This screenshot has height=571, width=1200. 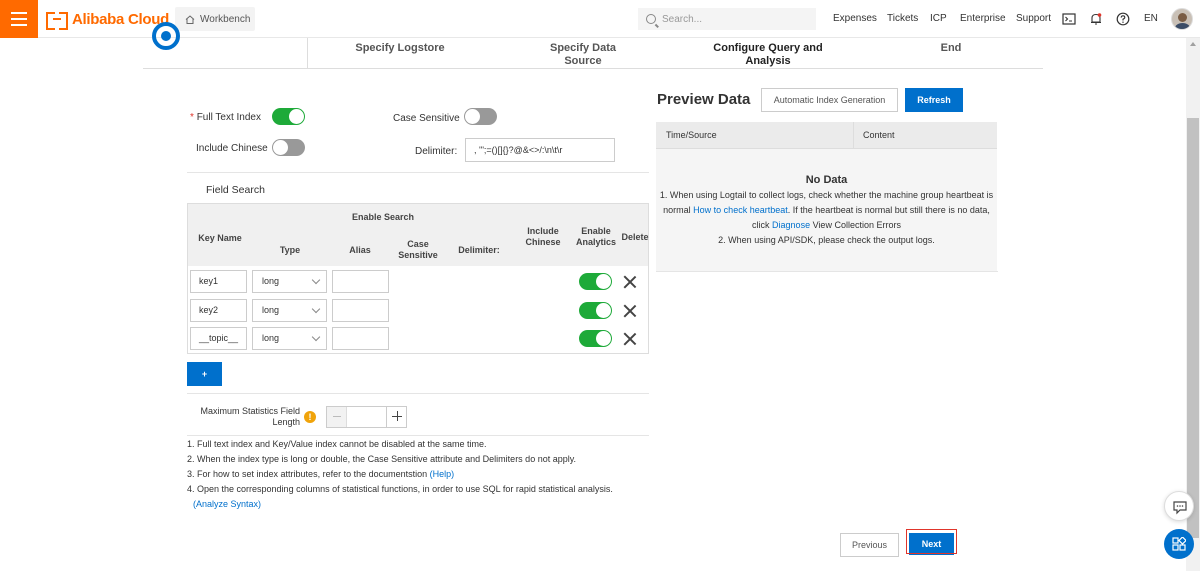 I want to click on col-key-name: Key Name, so click(x=220, y=238).